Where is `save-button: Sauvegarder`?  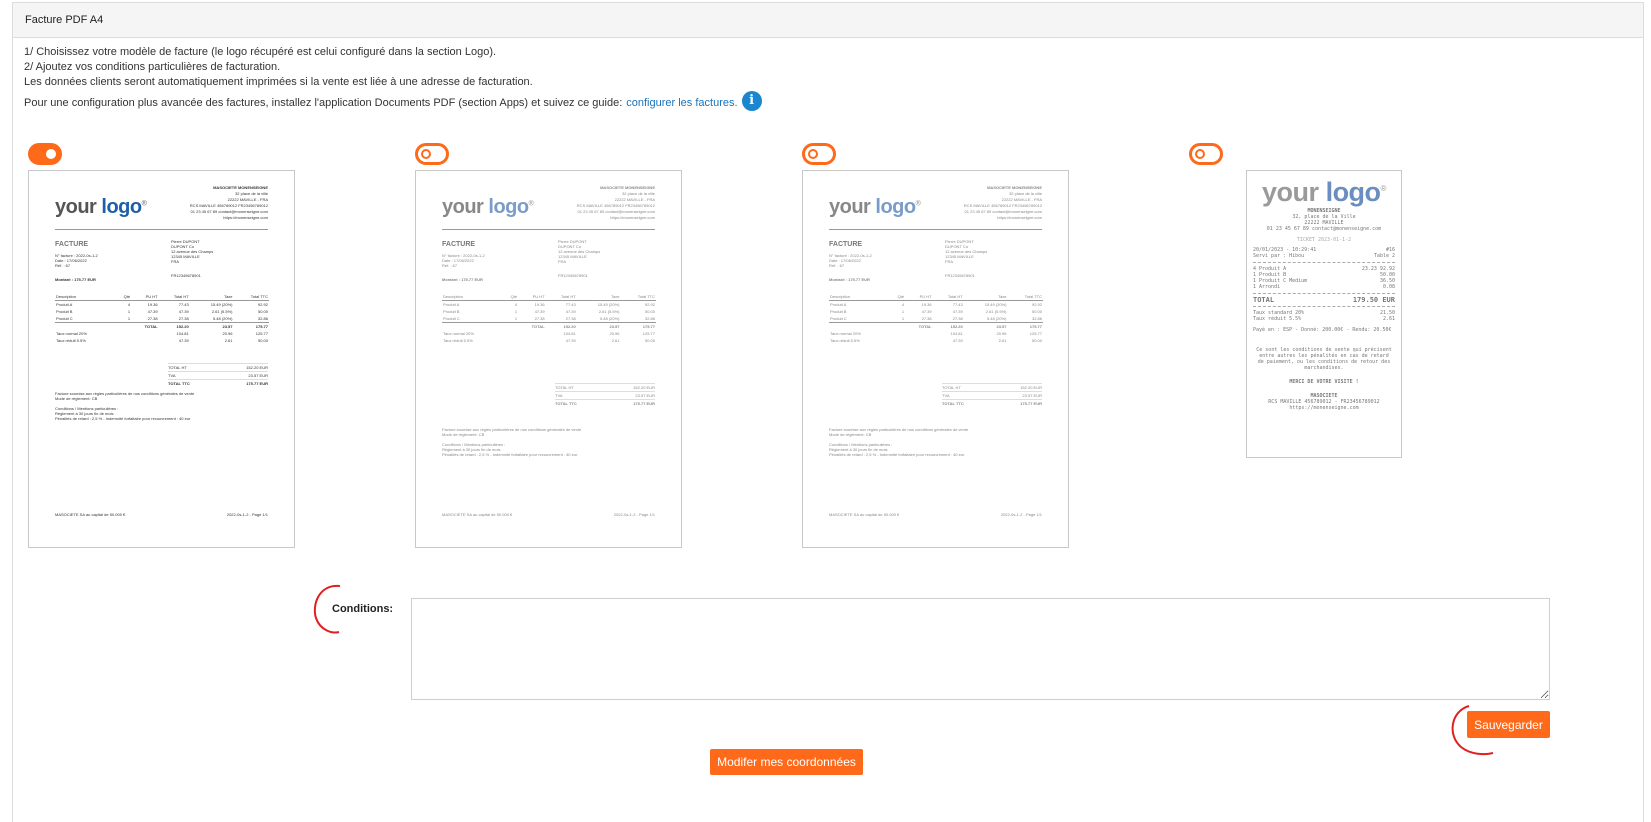 save-button: Sauvegarder is located at coordinates (1508, 724).